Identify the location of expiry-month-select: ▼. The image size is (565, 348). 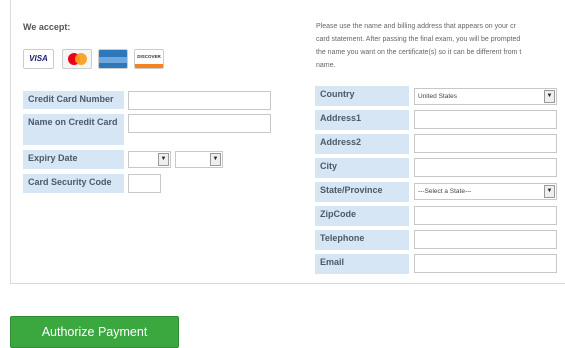
(149, 159).